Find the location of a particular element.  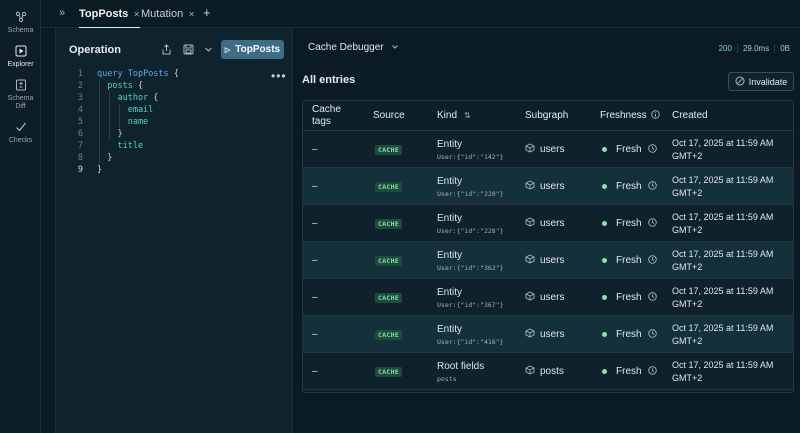

code-token: author is located at coordinates (125, 98).